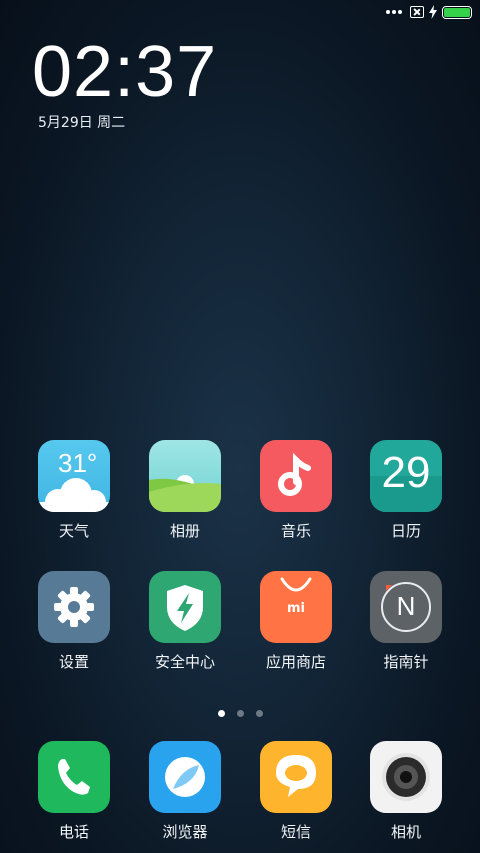 The image size is (480, 853). What do you see at coordinates (295, 832) in the screenshot?
I see `app-label: 短信` at bounding box center [295, 832].